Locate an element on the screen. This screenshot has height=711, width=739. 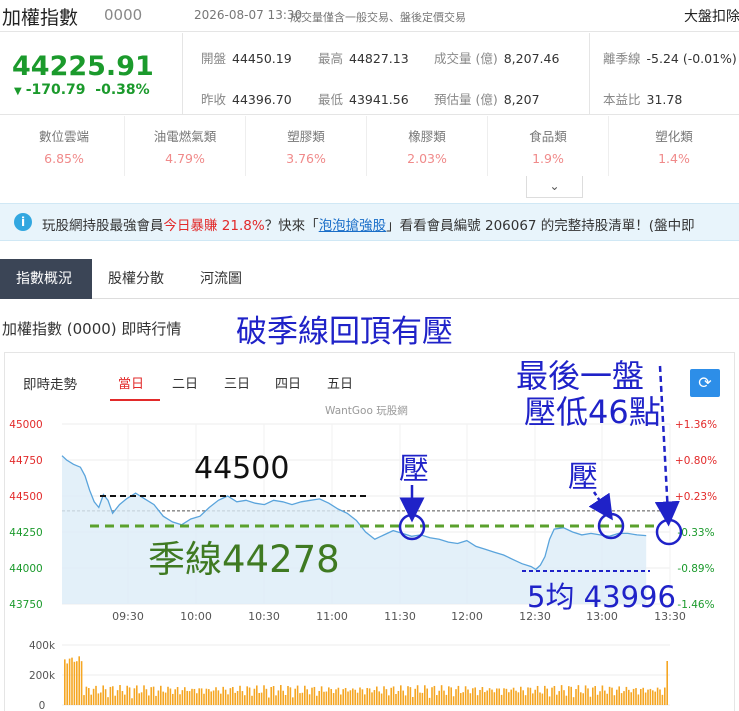
x-tick-label: 11:30 is located at coordinates (400, 616).